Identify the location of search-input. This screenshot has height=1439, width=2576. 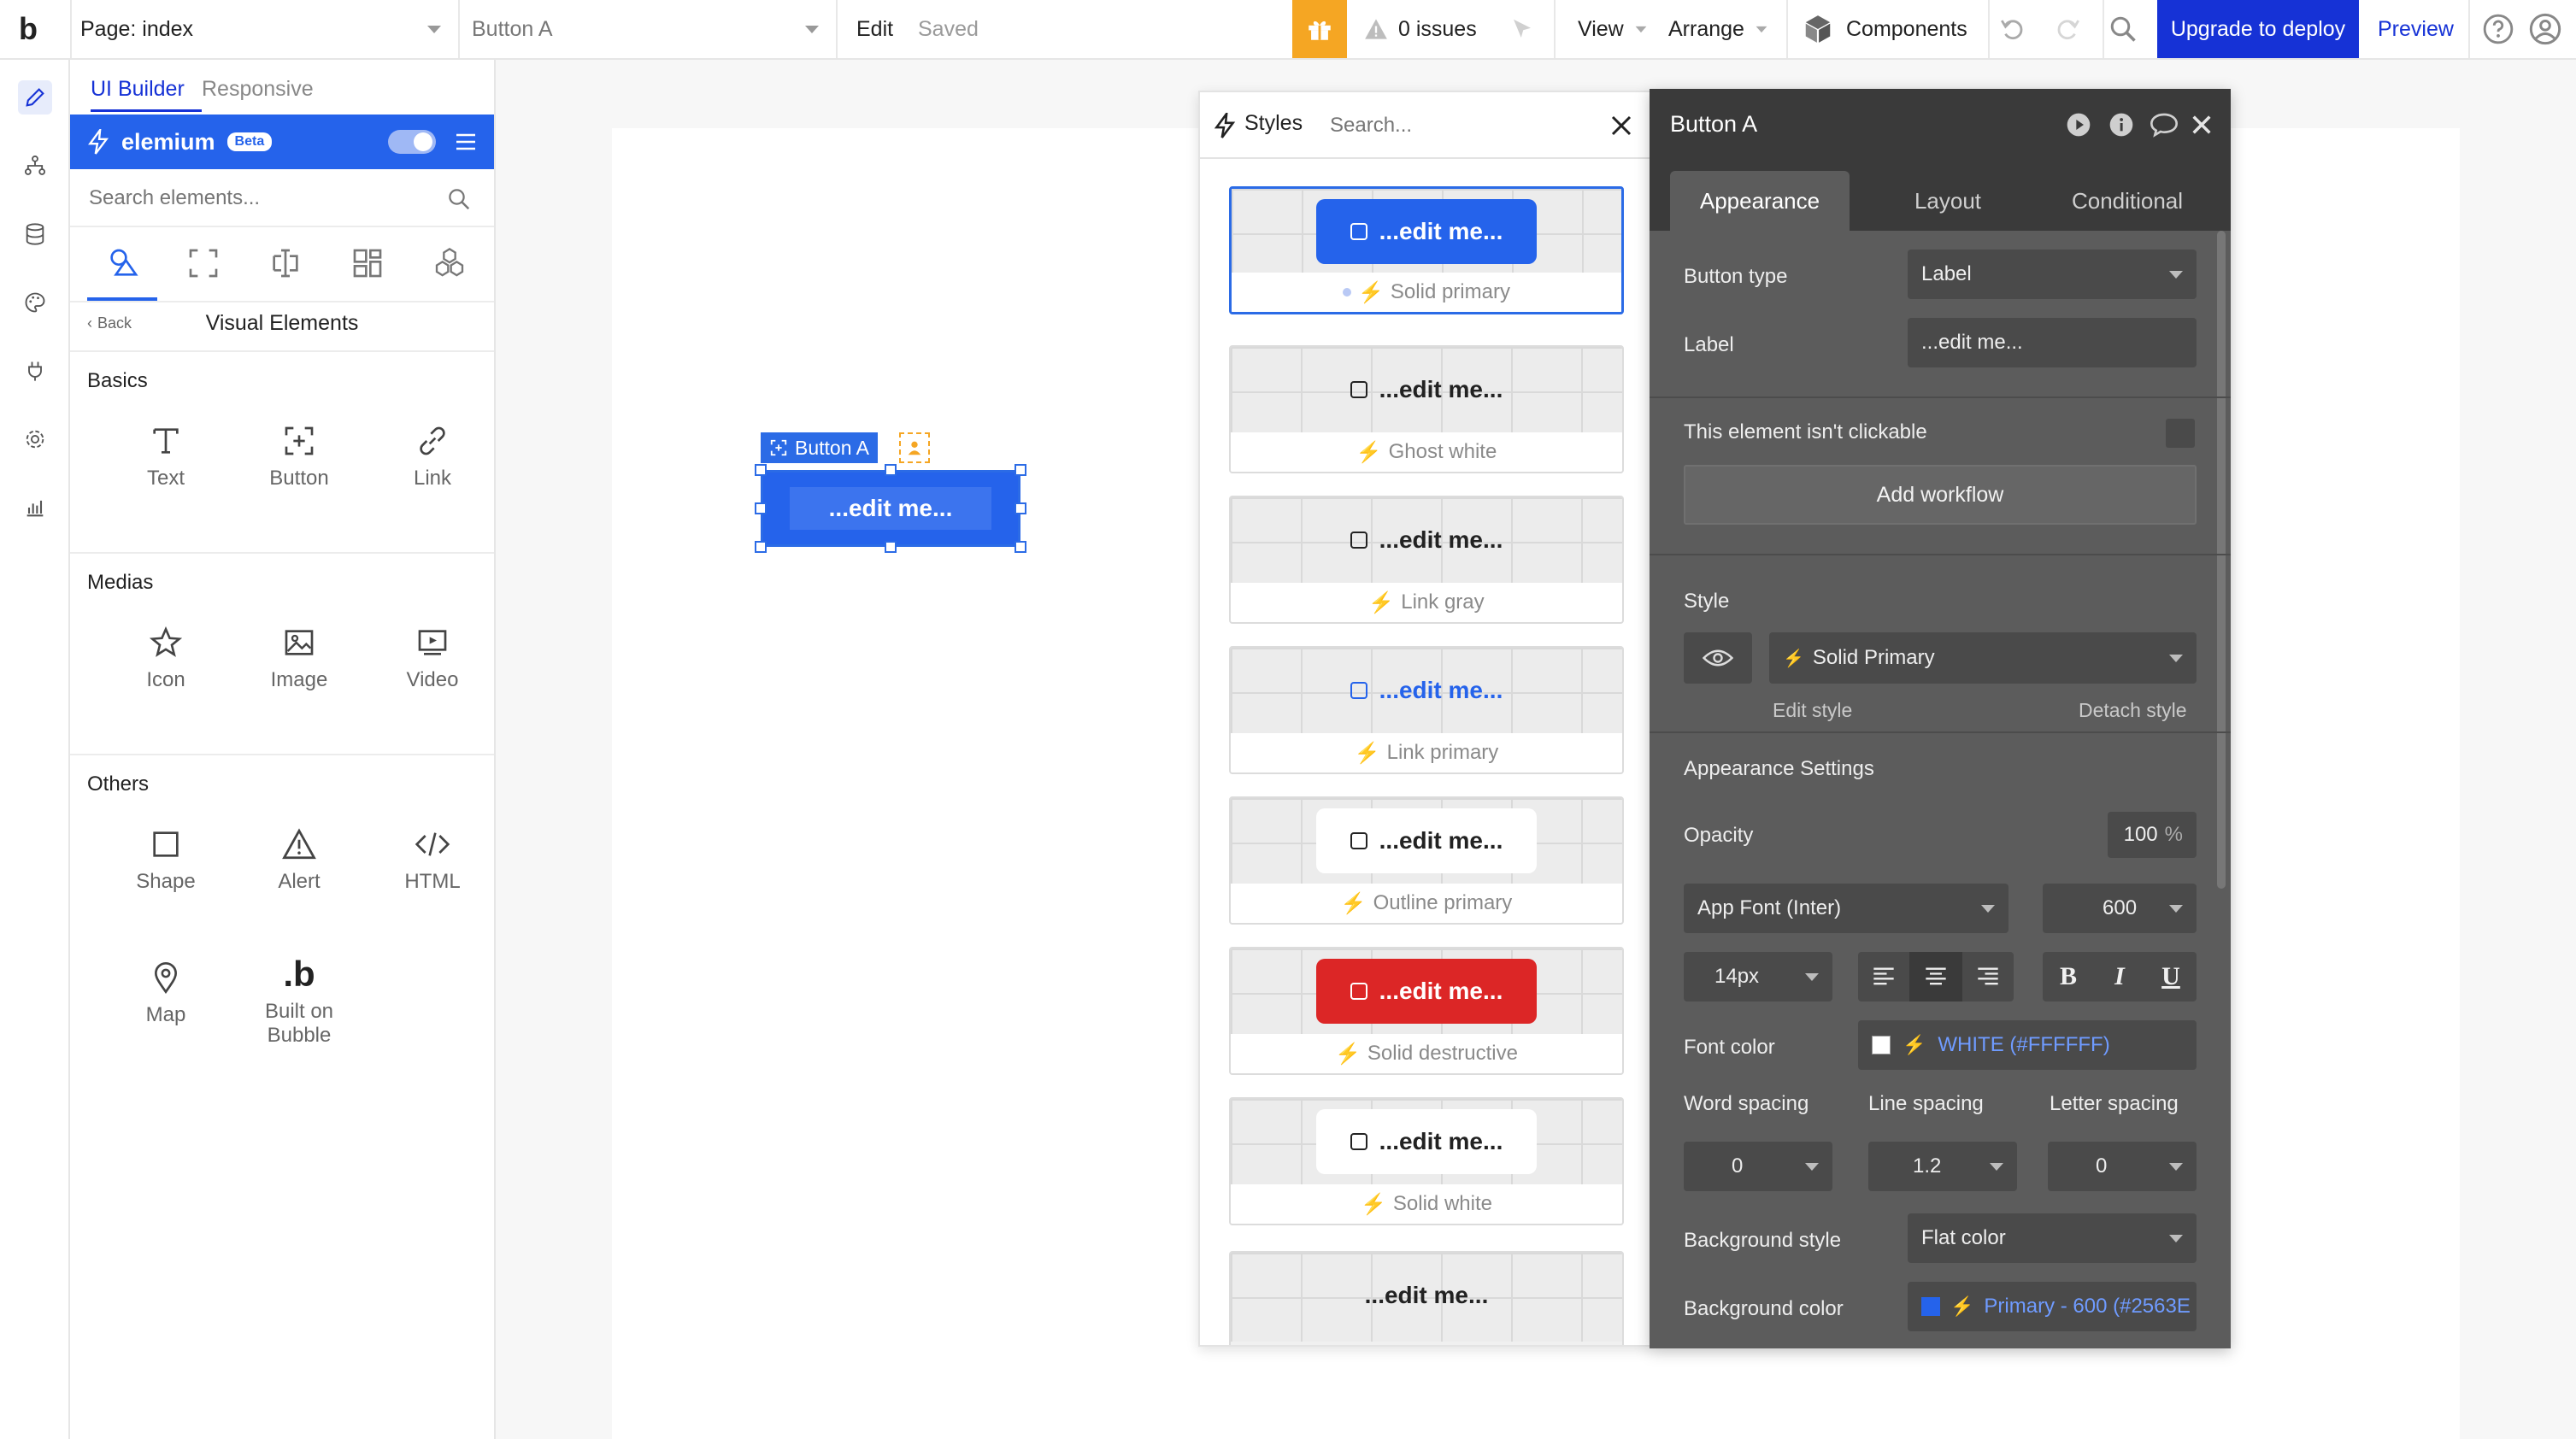
(266, 198).